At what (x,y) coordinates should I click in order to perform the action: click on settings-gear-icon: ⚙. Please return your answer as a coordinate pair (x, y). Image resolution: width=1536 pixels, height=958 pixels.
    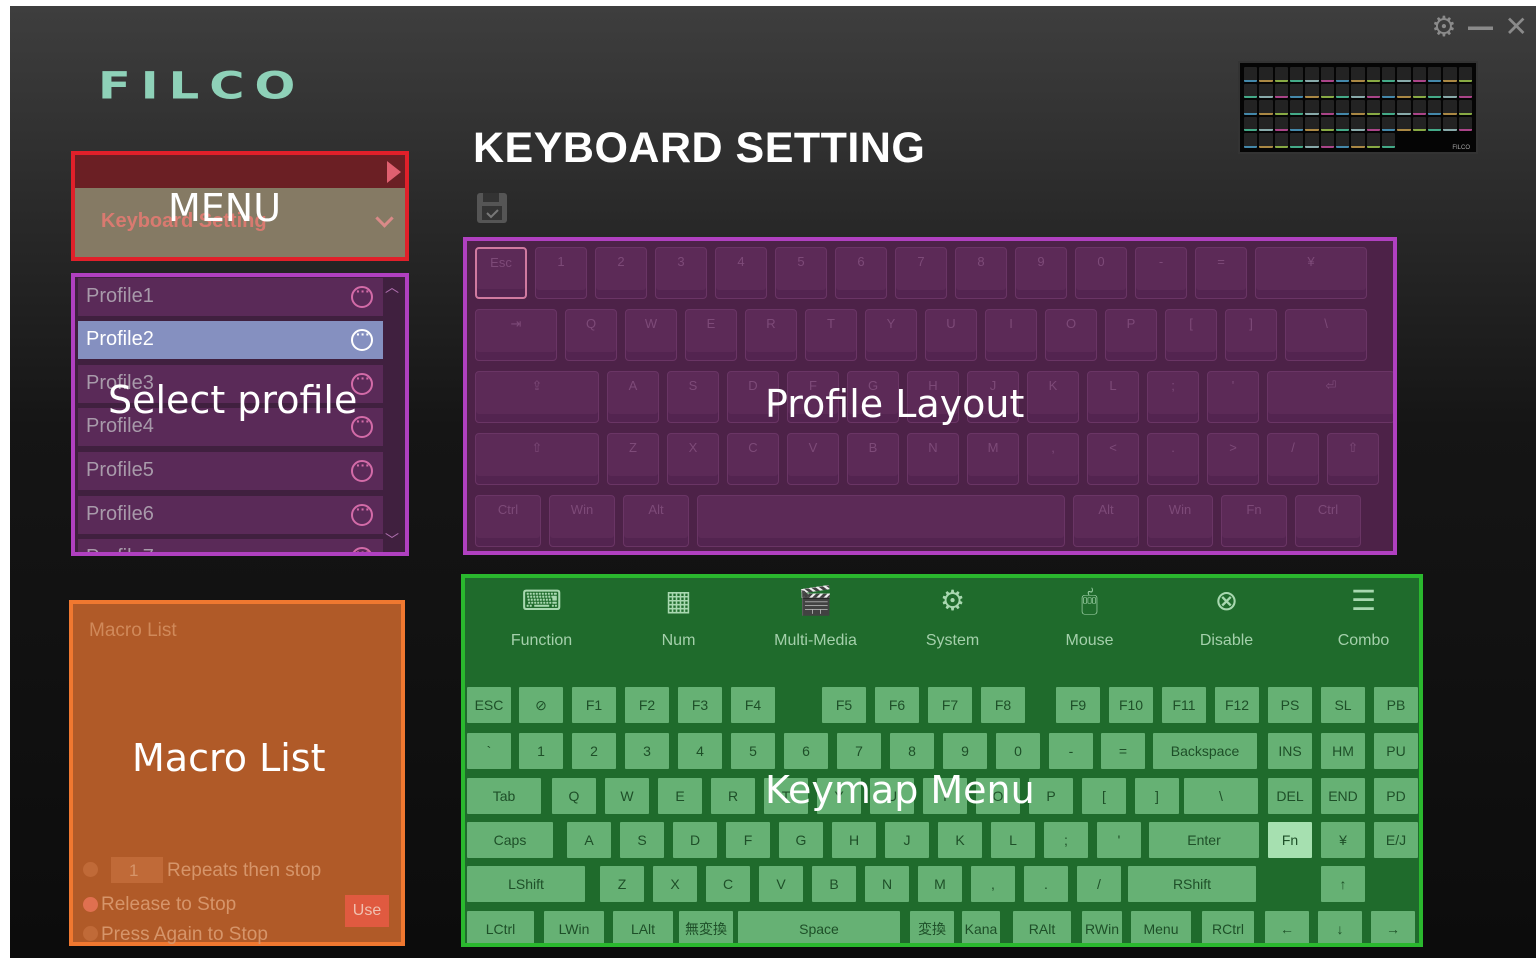
    Looking at the image, I should click on (1443, 27).